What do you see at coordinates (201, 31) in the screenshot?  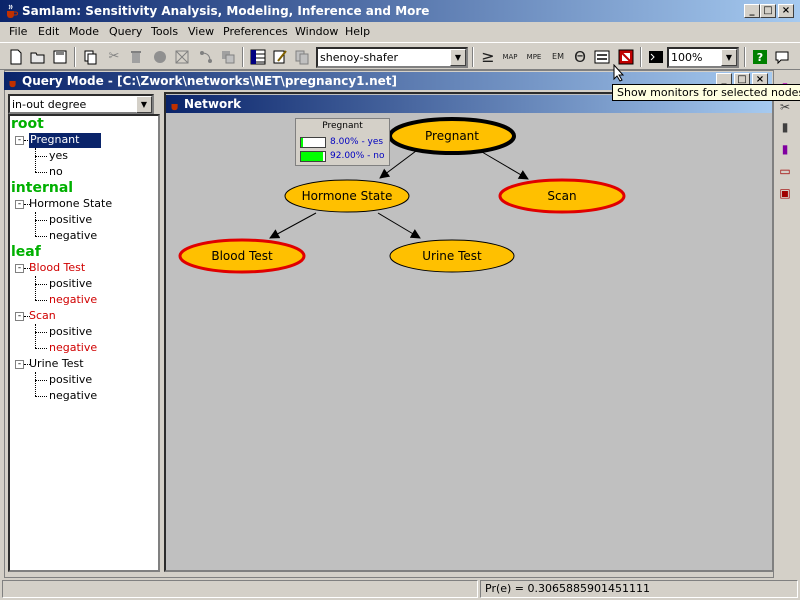 I see `menu-view: View` at bounding box center [201, 31].